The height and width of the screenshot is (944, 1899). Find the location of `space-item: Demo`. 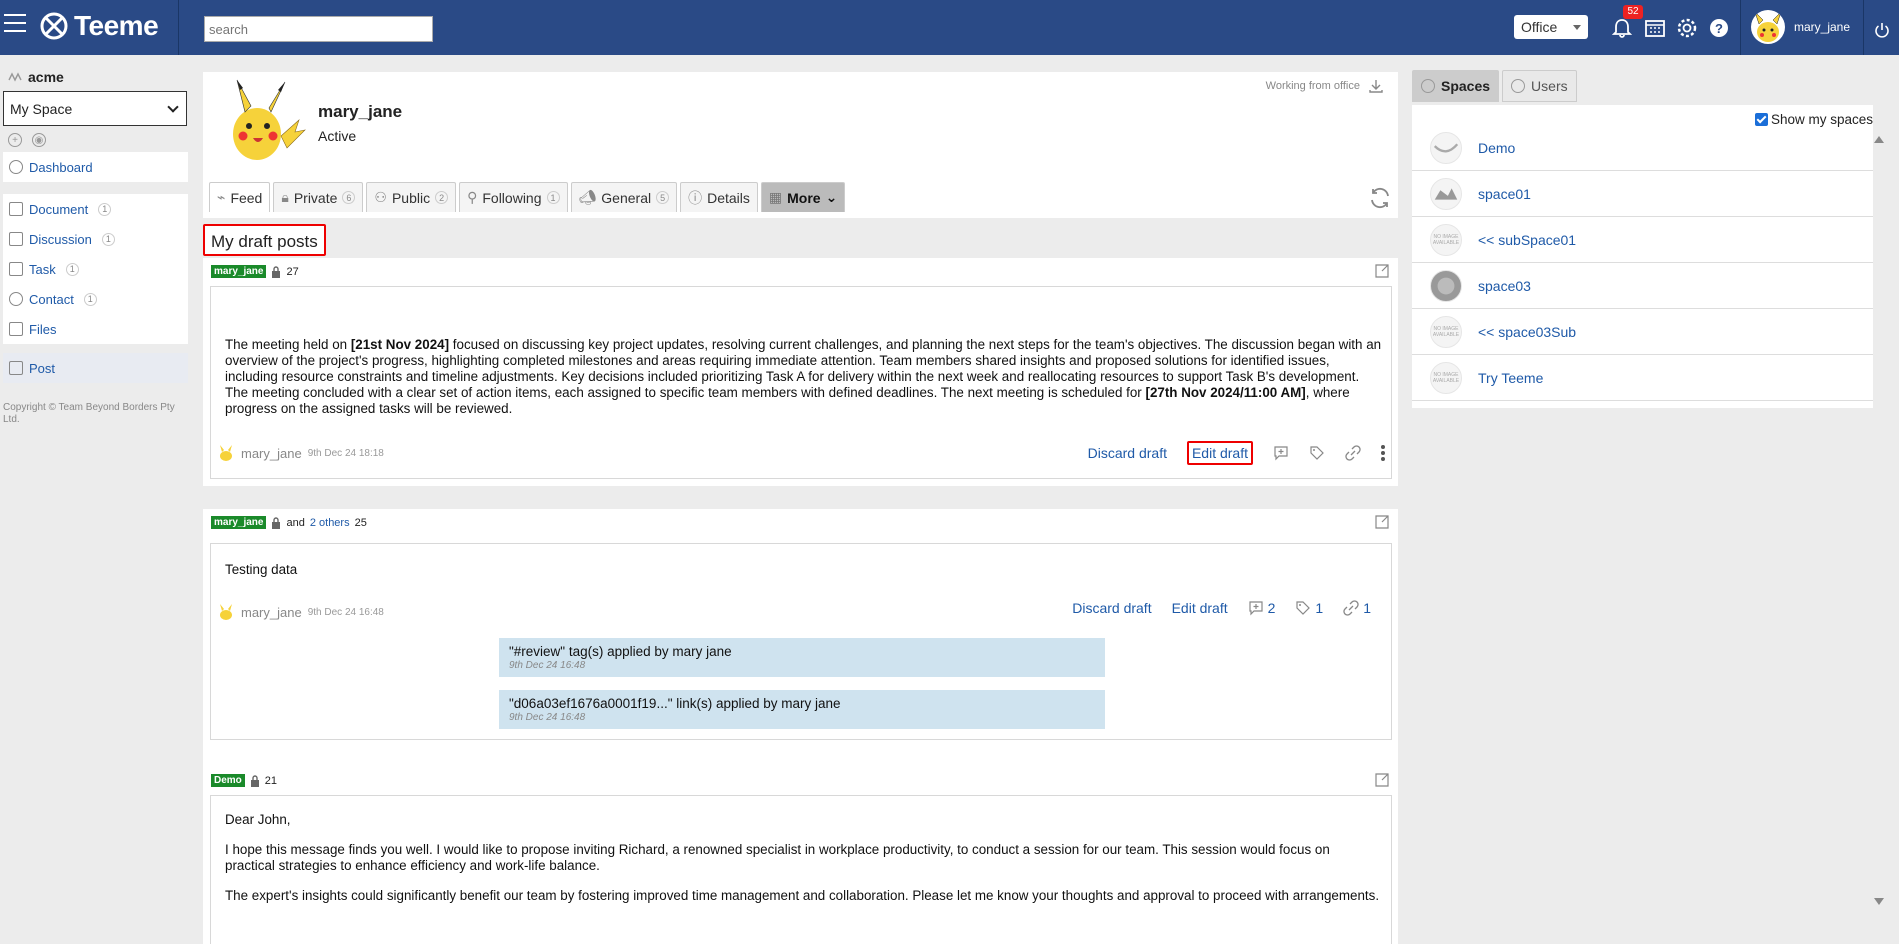

space-item: Demo is located at coordinates (1642, 148).